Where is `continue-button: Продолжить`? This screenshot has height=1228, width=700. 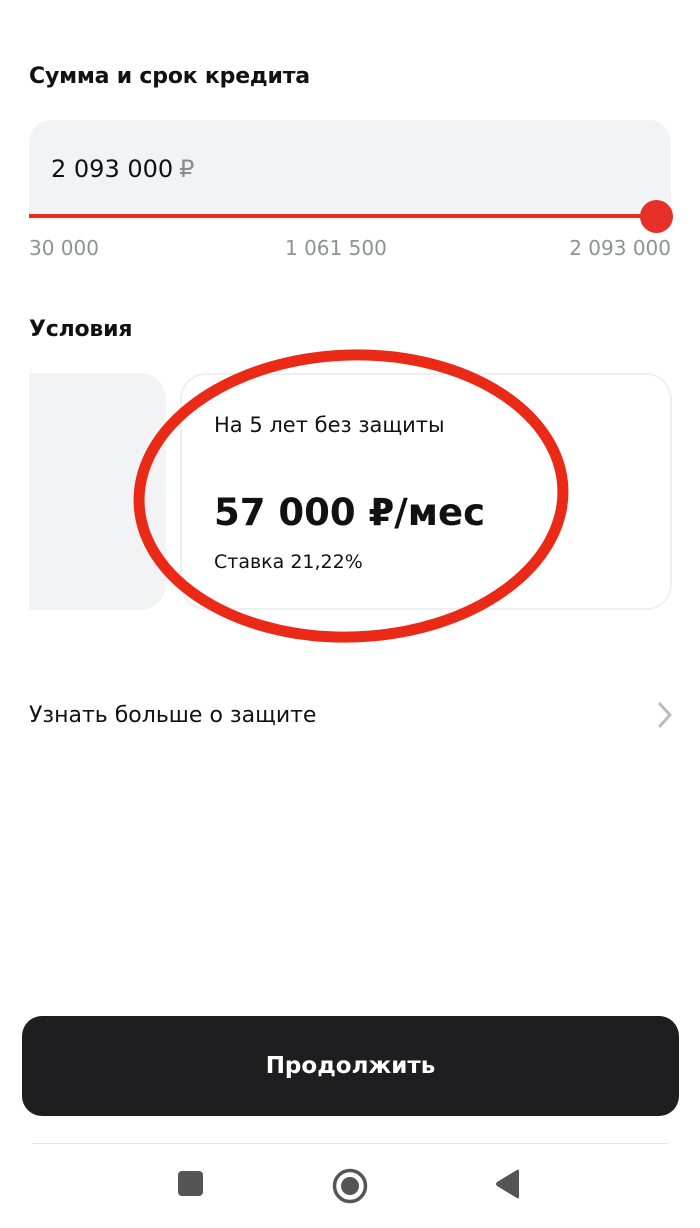 continue-button: Продолжить is located at coordinates (350, 1066).